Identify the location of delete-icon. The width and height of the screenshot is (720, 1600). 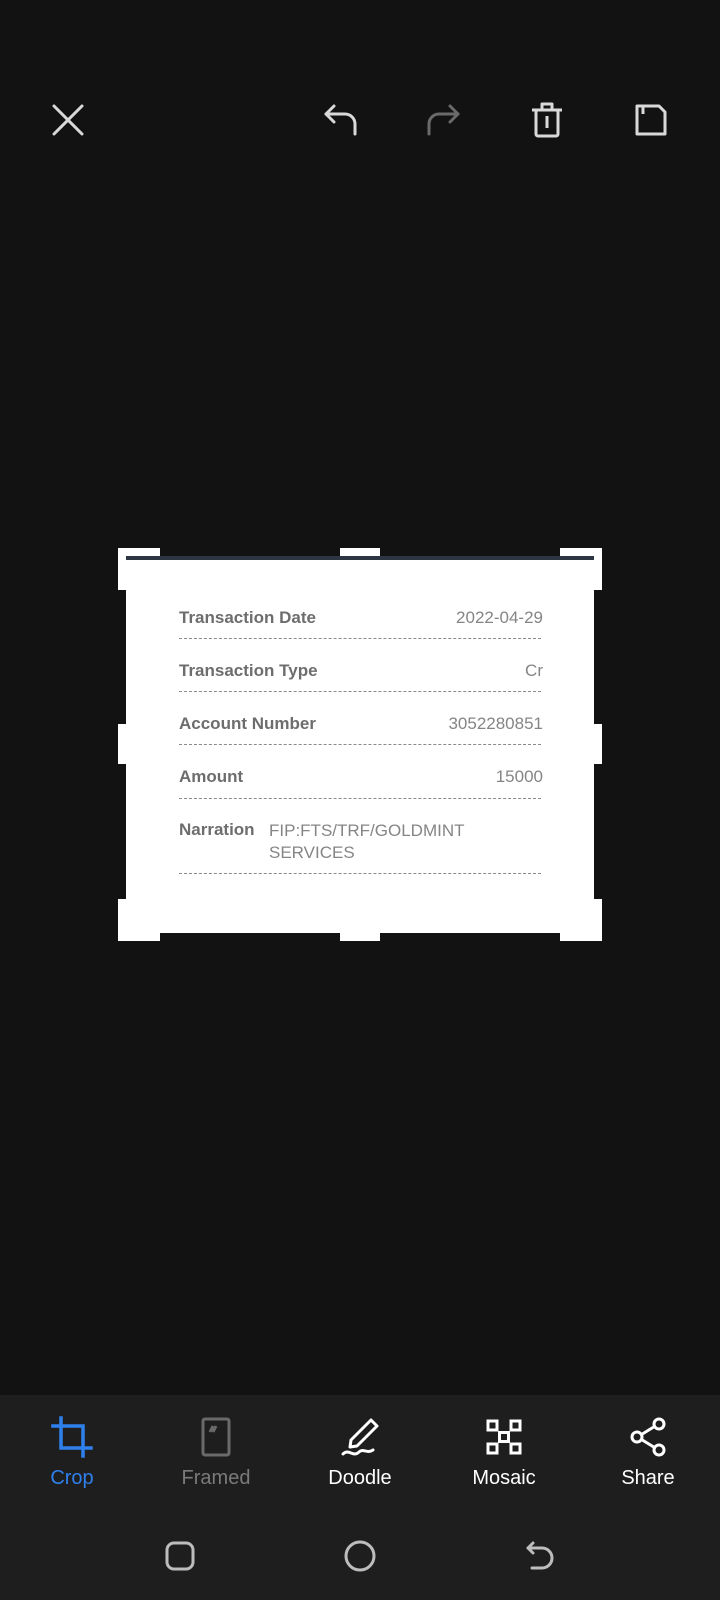
(547, 120).